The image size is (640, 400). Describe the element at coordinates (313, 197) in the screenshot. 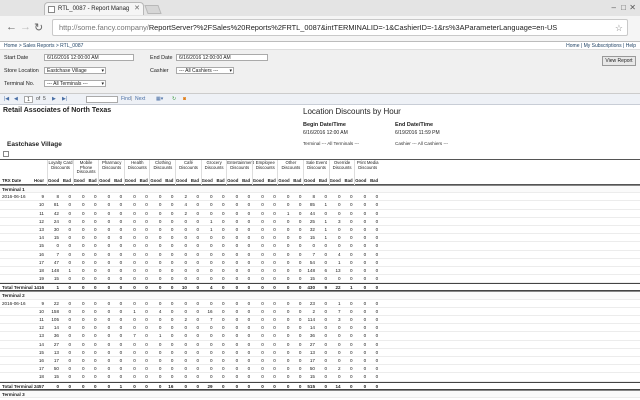

I see `value-cell: 8` at that location.